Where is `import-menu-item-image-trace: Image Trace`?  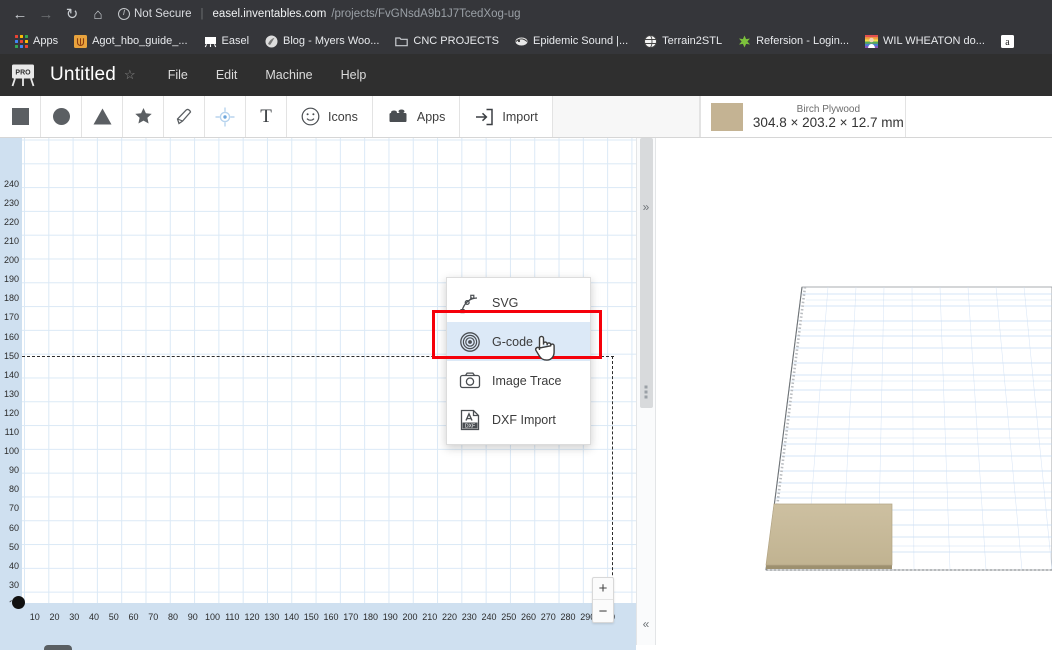
import-menu-item-image-trace: Image Trace is located at coordinates (518, 380).